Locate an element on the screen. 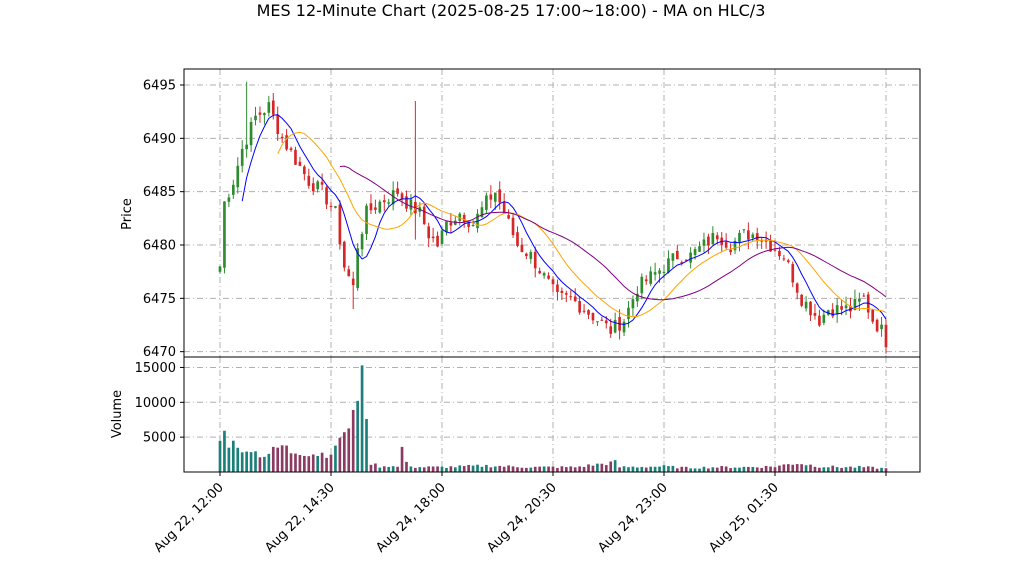 The height and width of the screenshot is (575, 1022). price-tick-label: 6495 is located at coordinates (159, 86).